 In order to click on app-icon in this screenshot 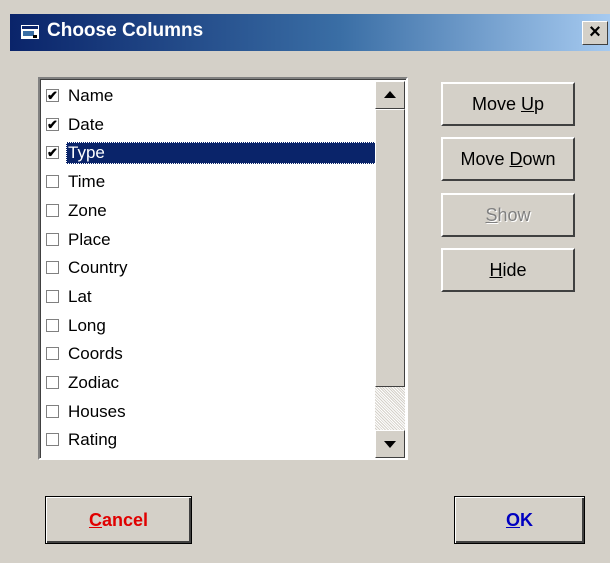, I will do `click(30, 32)`.